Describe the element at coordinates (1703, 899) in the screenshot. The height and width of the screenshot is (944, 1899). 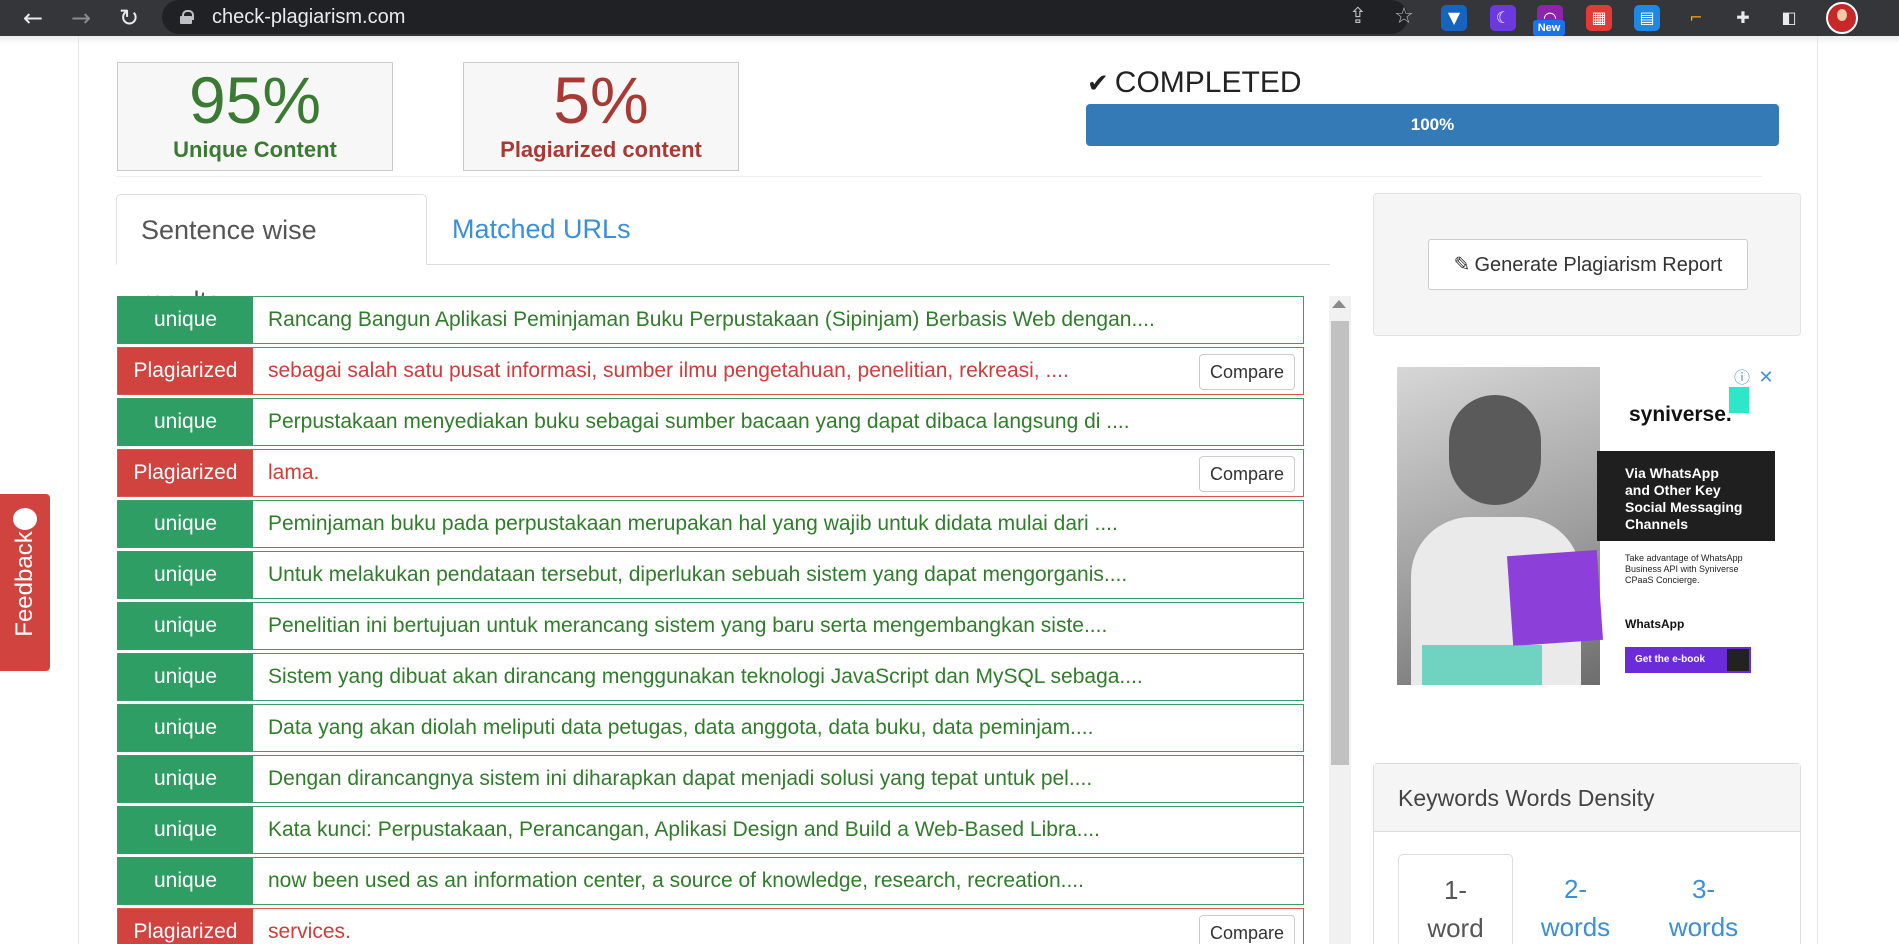
I see `tab-3-words: 3- words` at that location.